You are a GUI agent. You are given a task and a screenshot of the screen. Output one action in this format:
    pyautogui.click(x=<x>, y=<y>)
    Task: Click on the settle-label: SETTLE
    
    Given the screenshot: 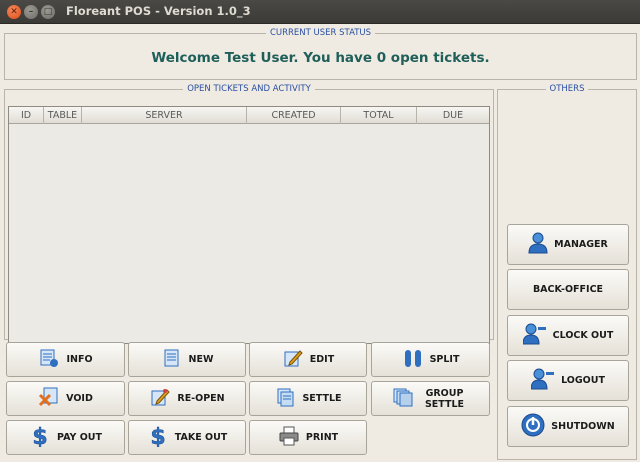 What is the action you would take?
    pyautogui.click(x=322, y=398)
    